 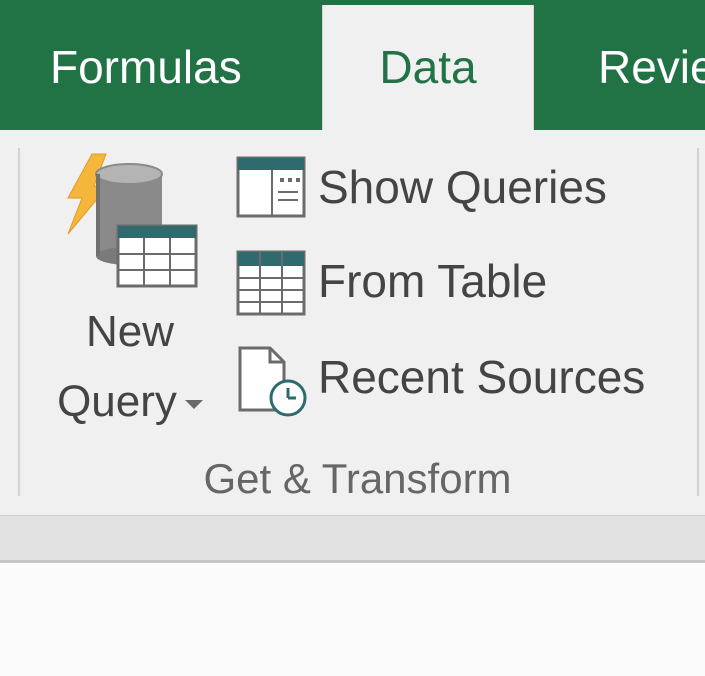 I want to click on recent-sources-label: Recent Sources, so click(x=482, y=377).